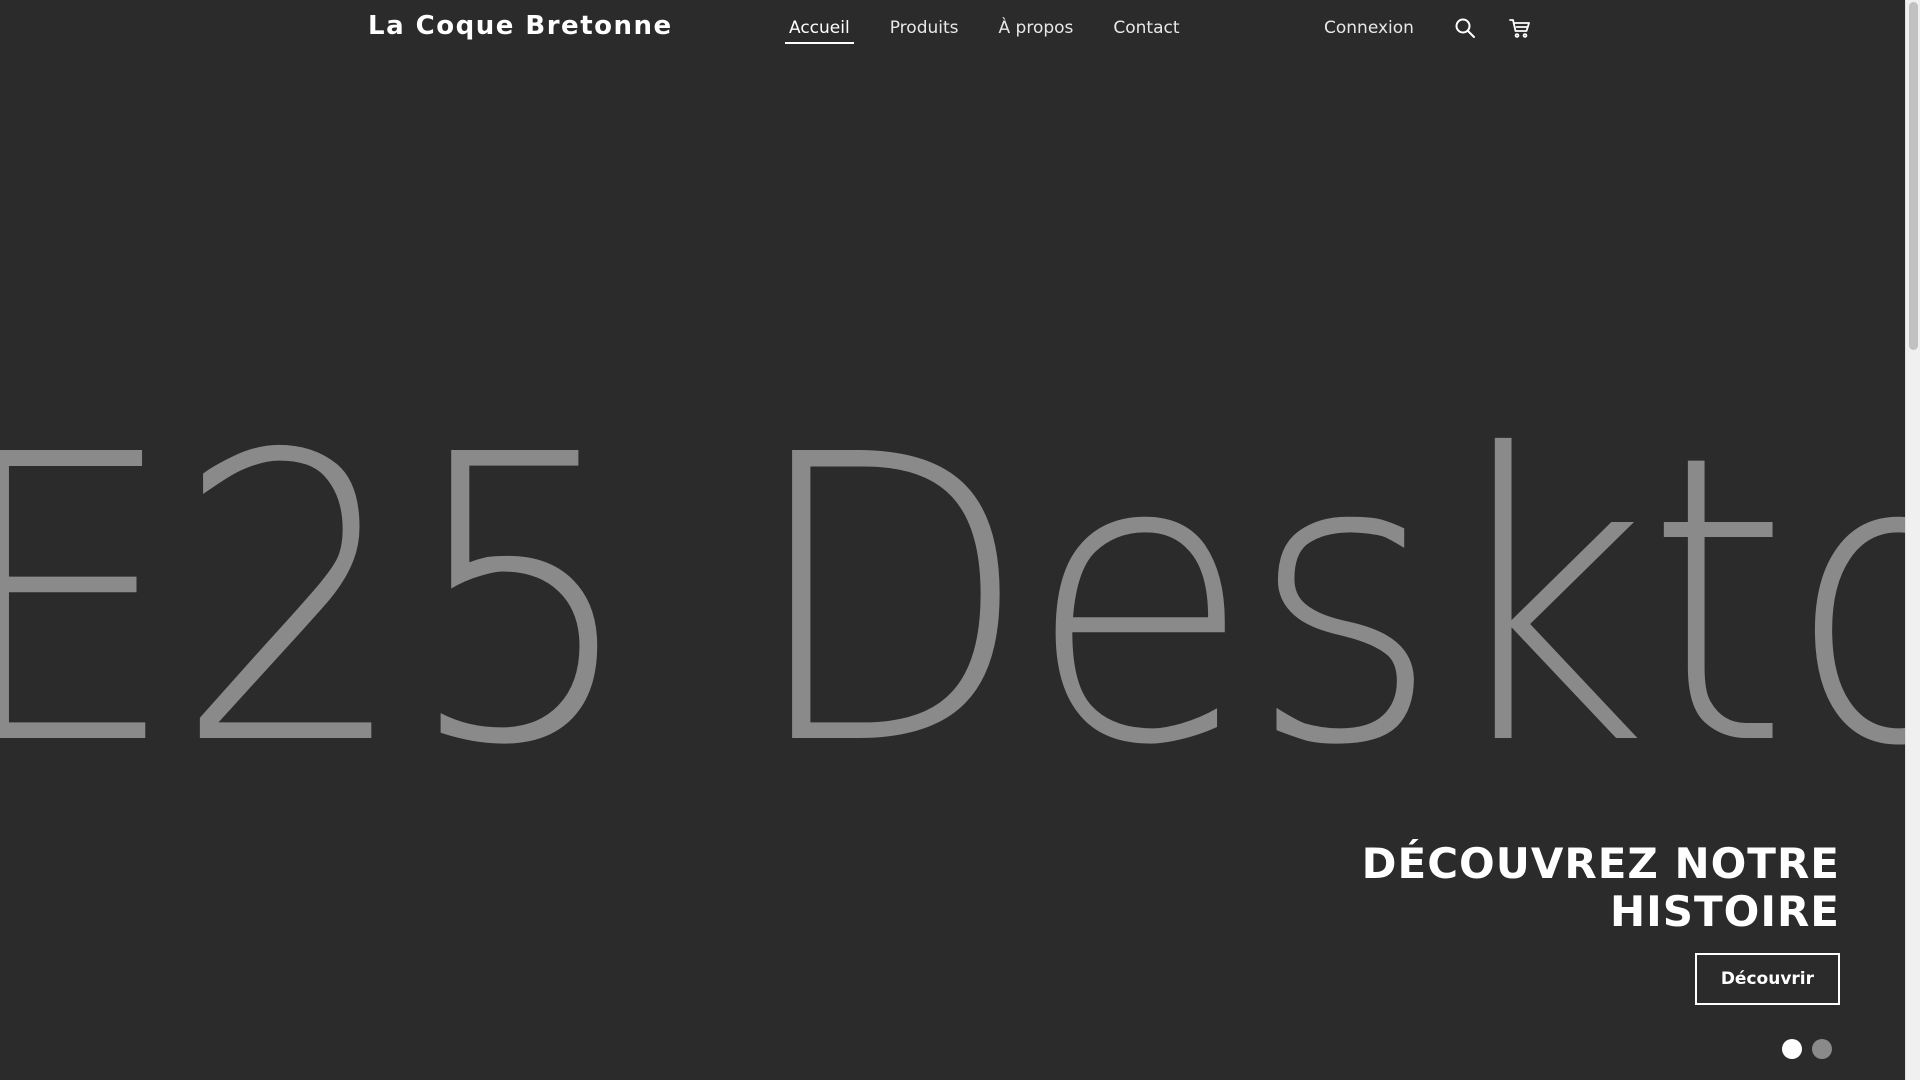 The image size is (1920, 1080). I want to click on cart-icon, so click(1519, 28).